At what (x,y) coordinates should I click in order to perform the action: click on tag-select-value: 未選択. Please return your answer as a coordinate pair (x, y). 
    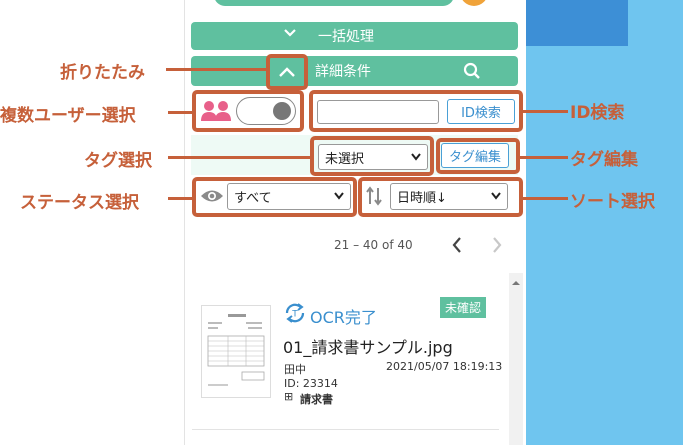
    Looking at the image, I should click on (345, 159).